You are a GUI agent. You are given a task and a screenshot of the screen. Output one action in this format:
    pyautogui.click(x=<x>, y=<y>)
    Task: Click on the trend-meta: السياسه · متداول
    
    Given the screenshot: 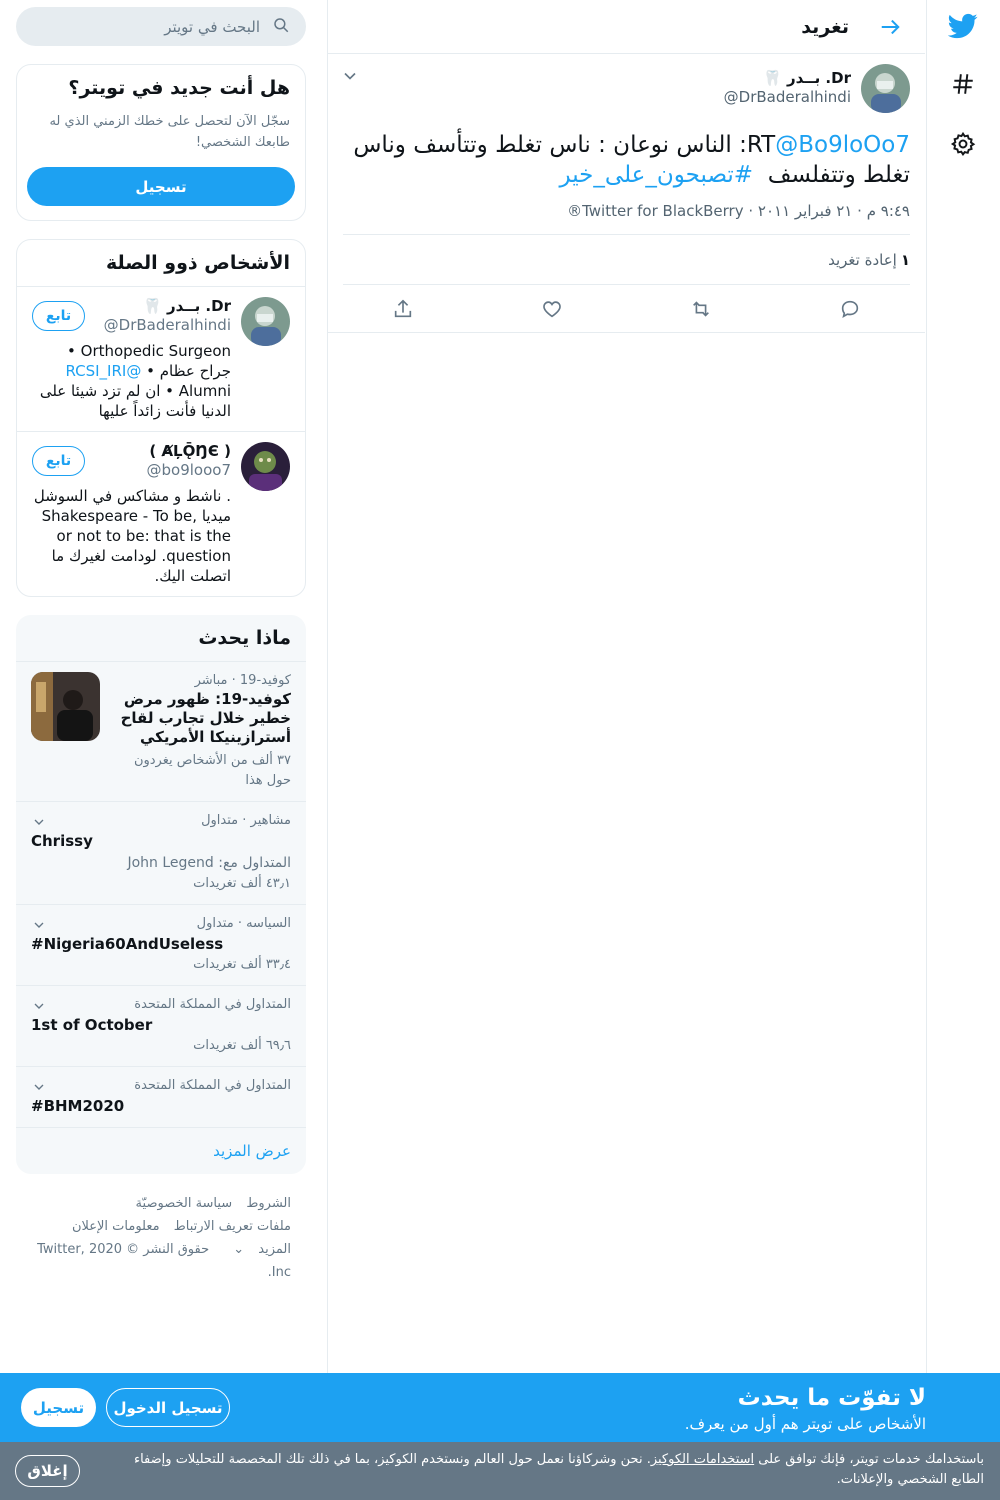 What is the action you would take?
    pyautogui.click(x=243, y=923)
    